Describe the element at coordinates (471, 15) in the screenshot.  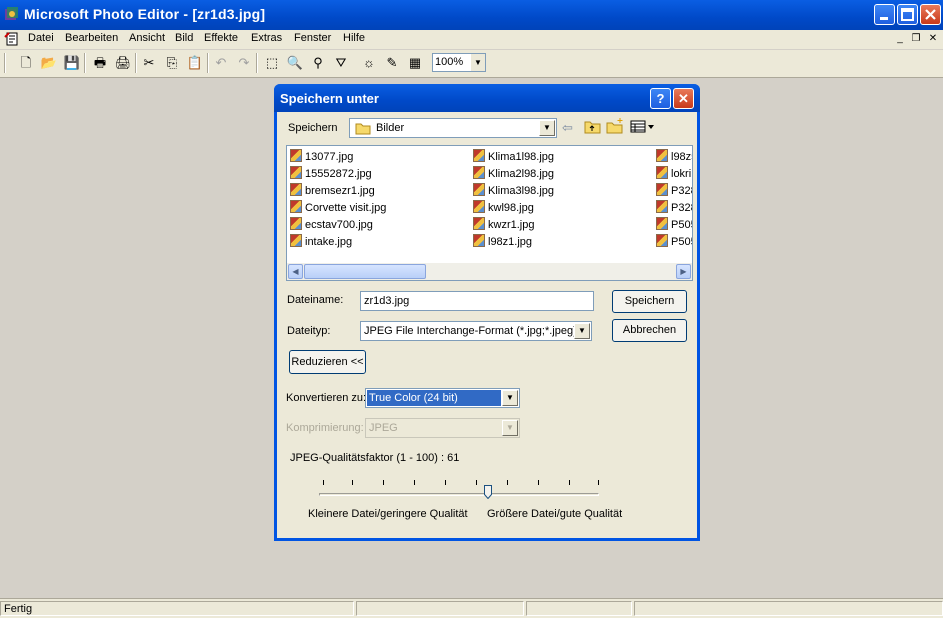
I see `title-bar: Microsoft Photo Editor - [zr1d3.jpg]` at that location.